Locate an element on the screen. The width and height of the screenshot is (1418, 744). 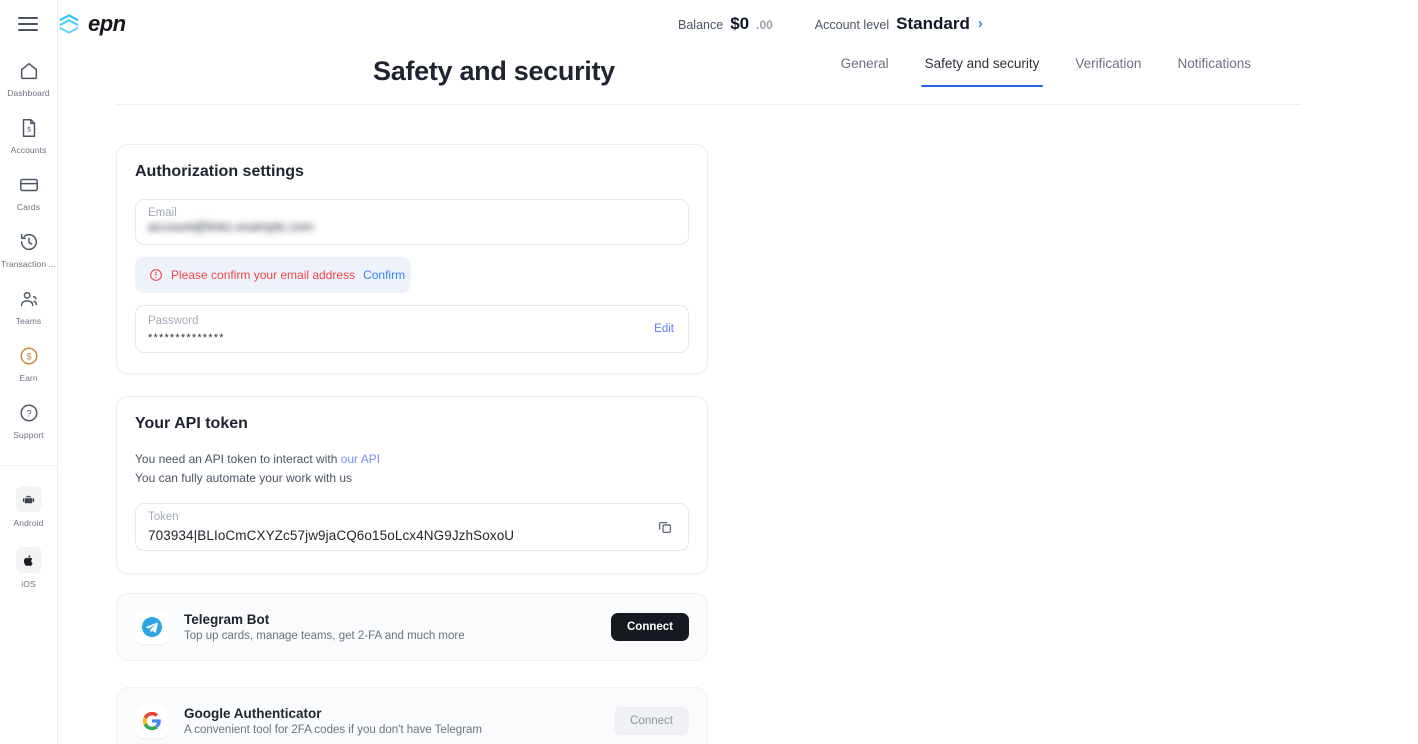
api-token-description-line2: You can fully automate your work with us is located at coordinates (244, 478).